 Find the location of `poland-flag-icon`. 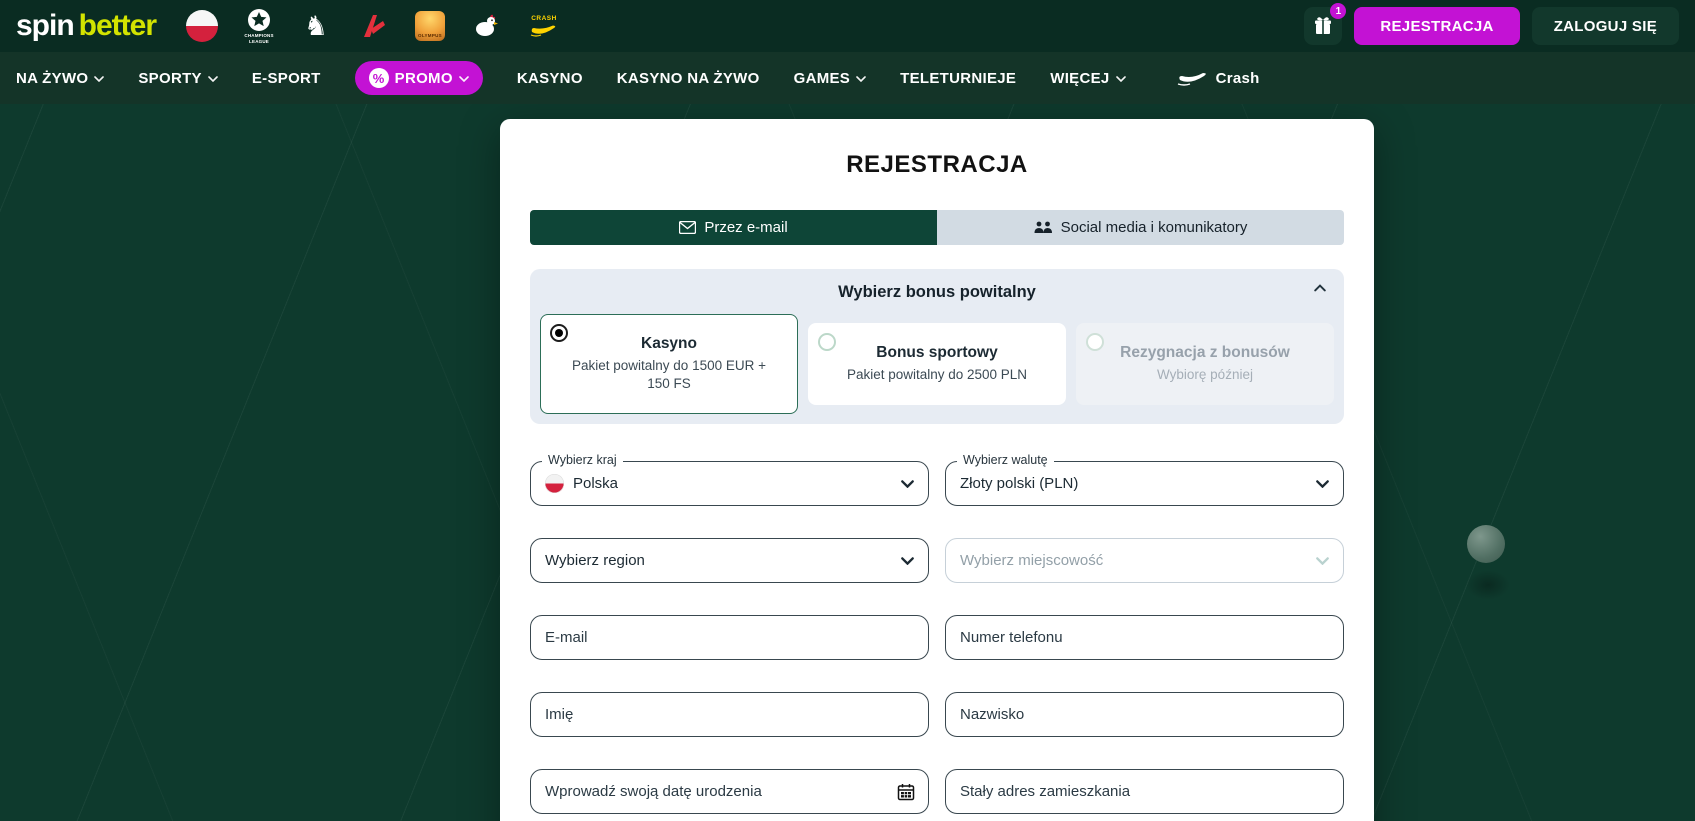

poland-flag-icon is located at coordinates (202, 26).